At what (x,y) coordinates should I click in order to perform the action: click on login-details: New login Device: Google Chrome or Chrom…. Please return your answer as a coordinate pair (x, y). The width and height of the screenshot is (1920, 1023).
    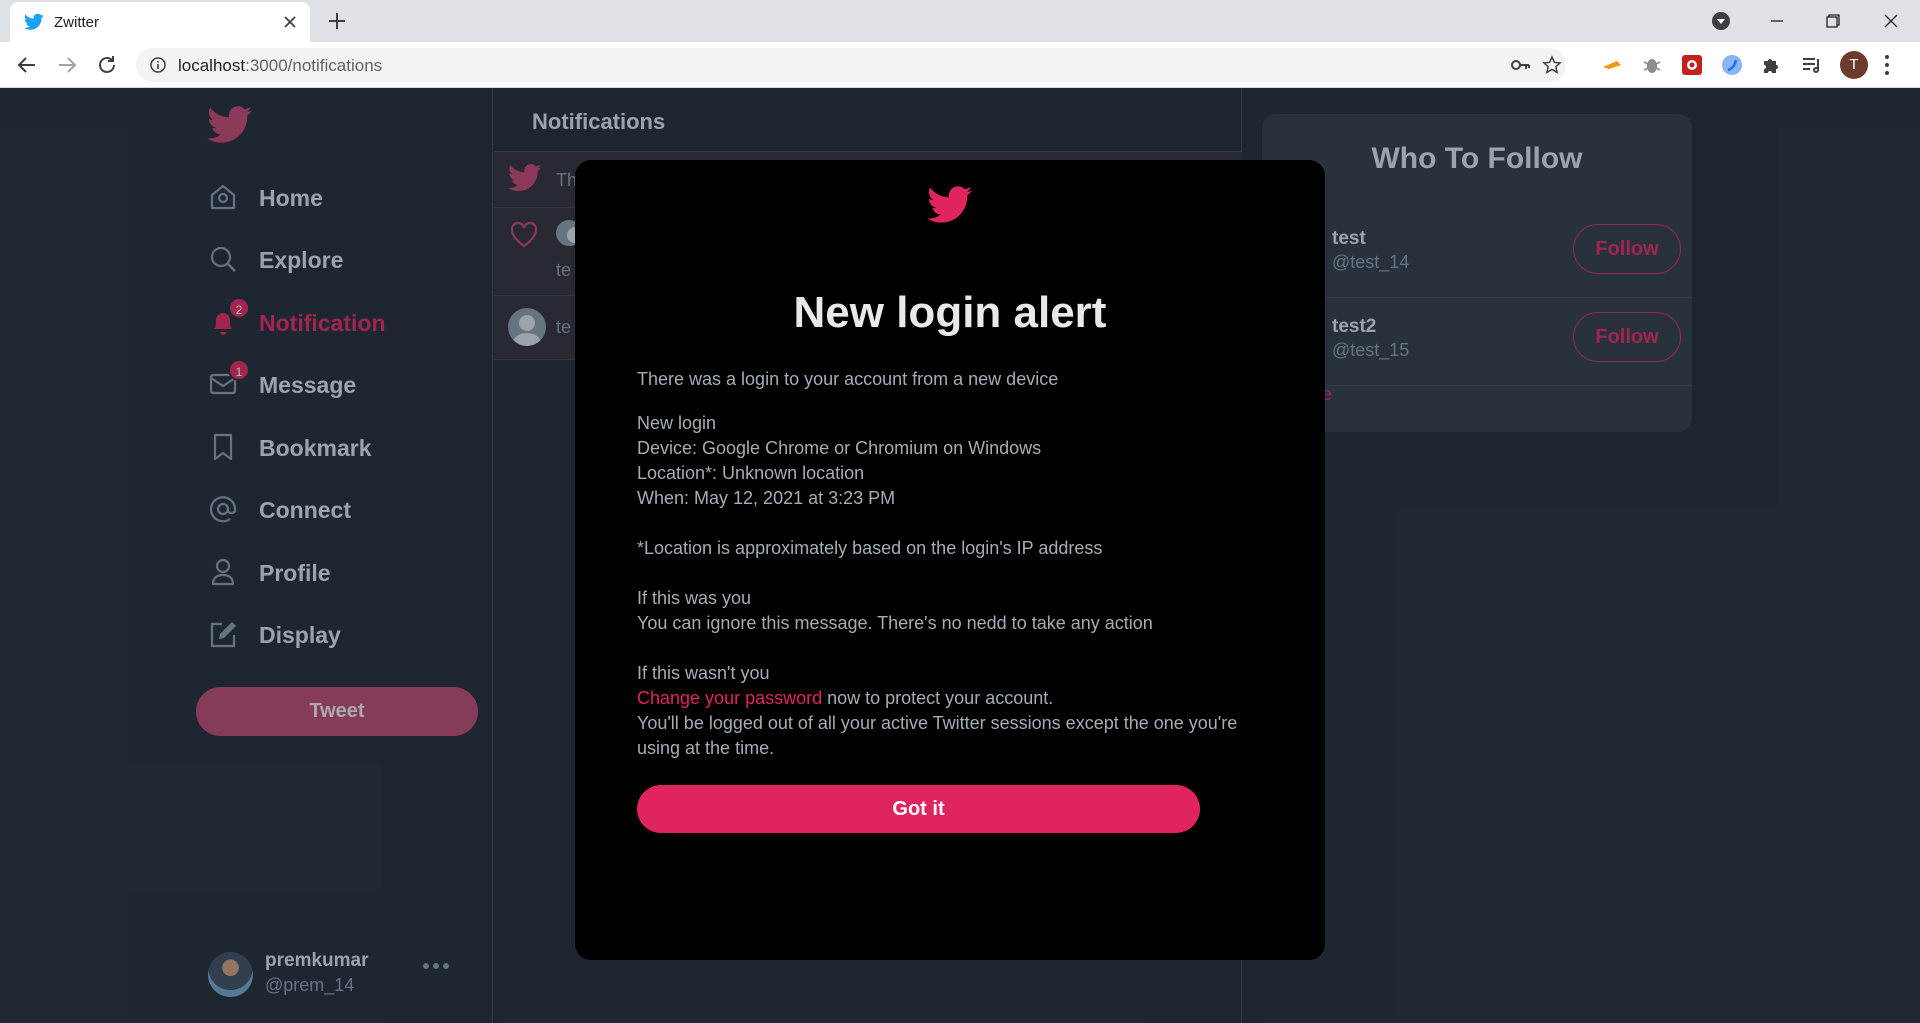
    Looking at the image, I should click on (957, 461).